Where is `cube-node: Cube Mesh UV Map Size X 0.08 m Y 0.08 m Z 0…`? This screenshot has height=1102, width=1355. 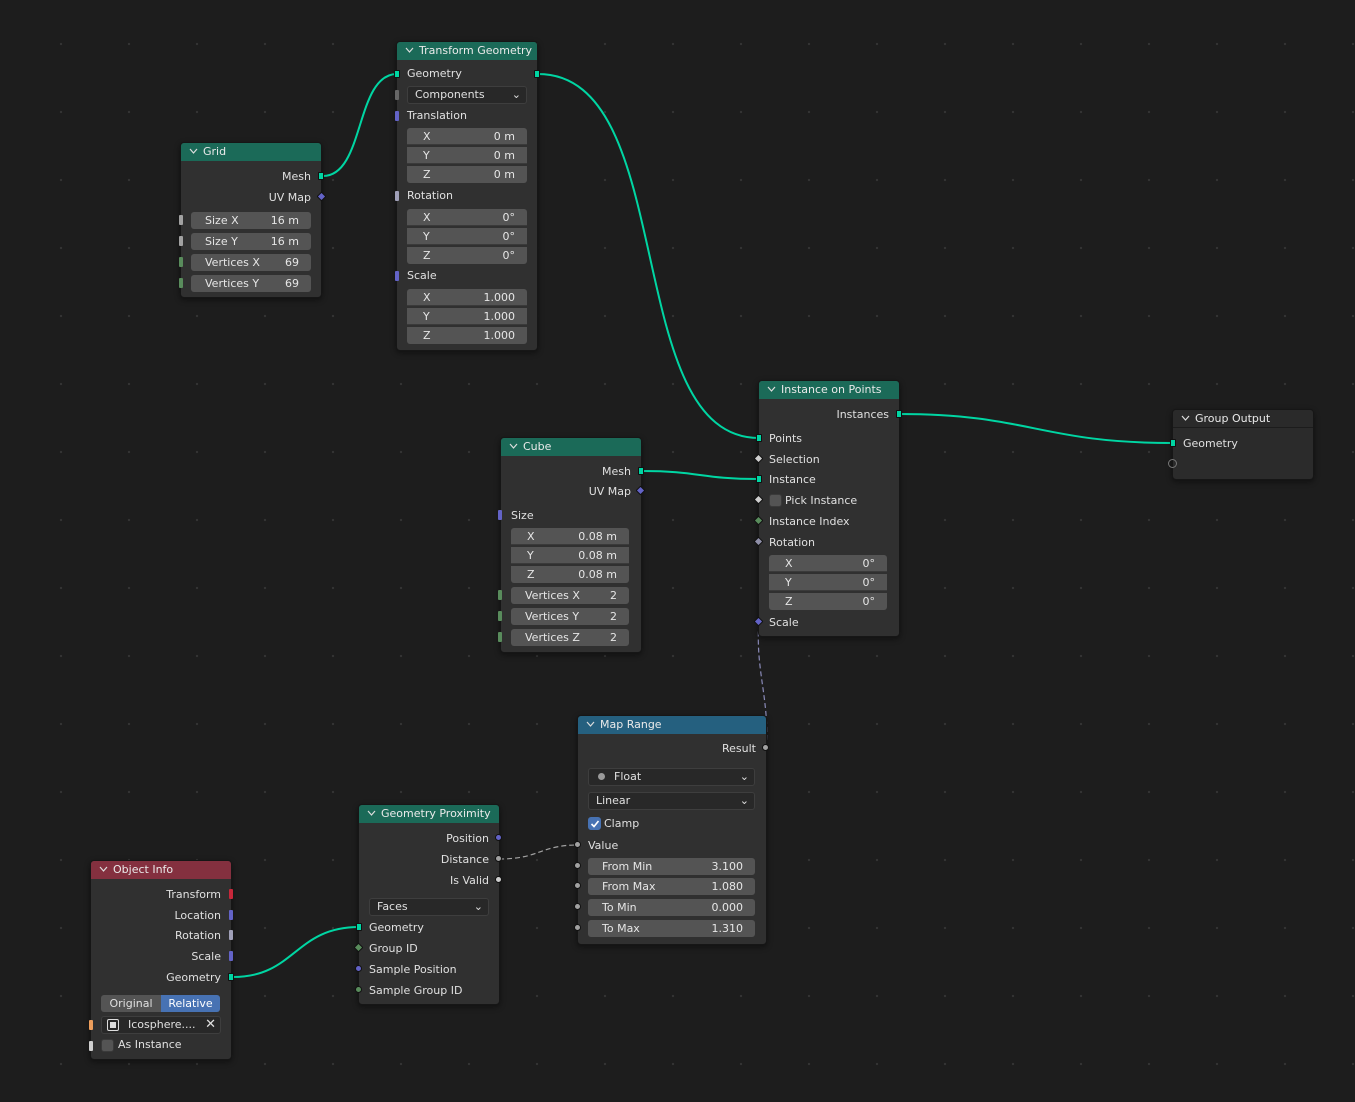 cube-node: Cube Mesh UV Map Size X 0.08 m Y 0.08 m Z 0… is located at coordinates (571, 545).